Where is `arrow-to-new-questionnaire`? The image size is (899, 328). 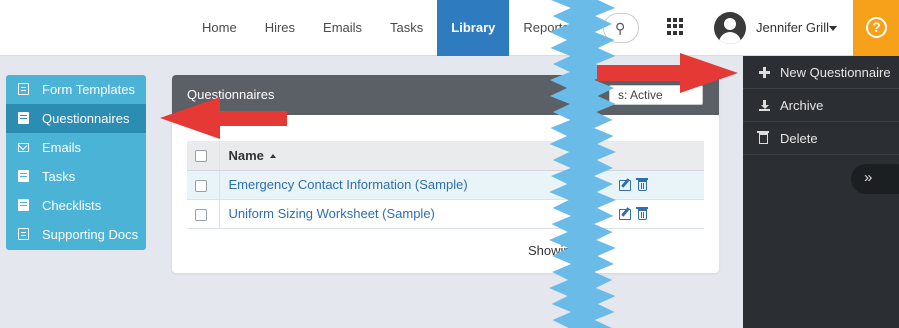
arrow-to-new-questionnaire is located at coordinates (667, 73).